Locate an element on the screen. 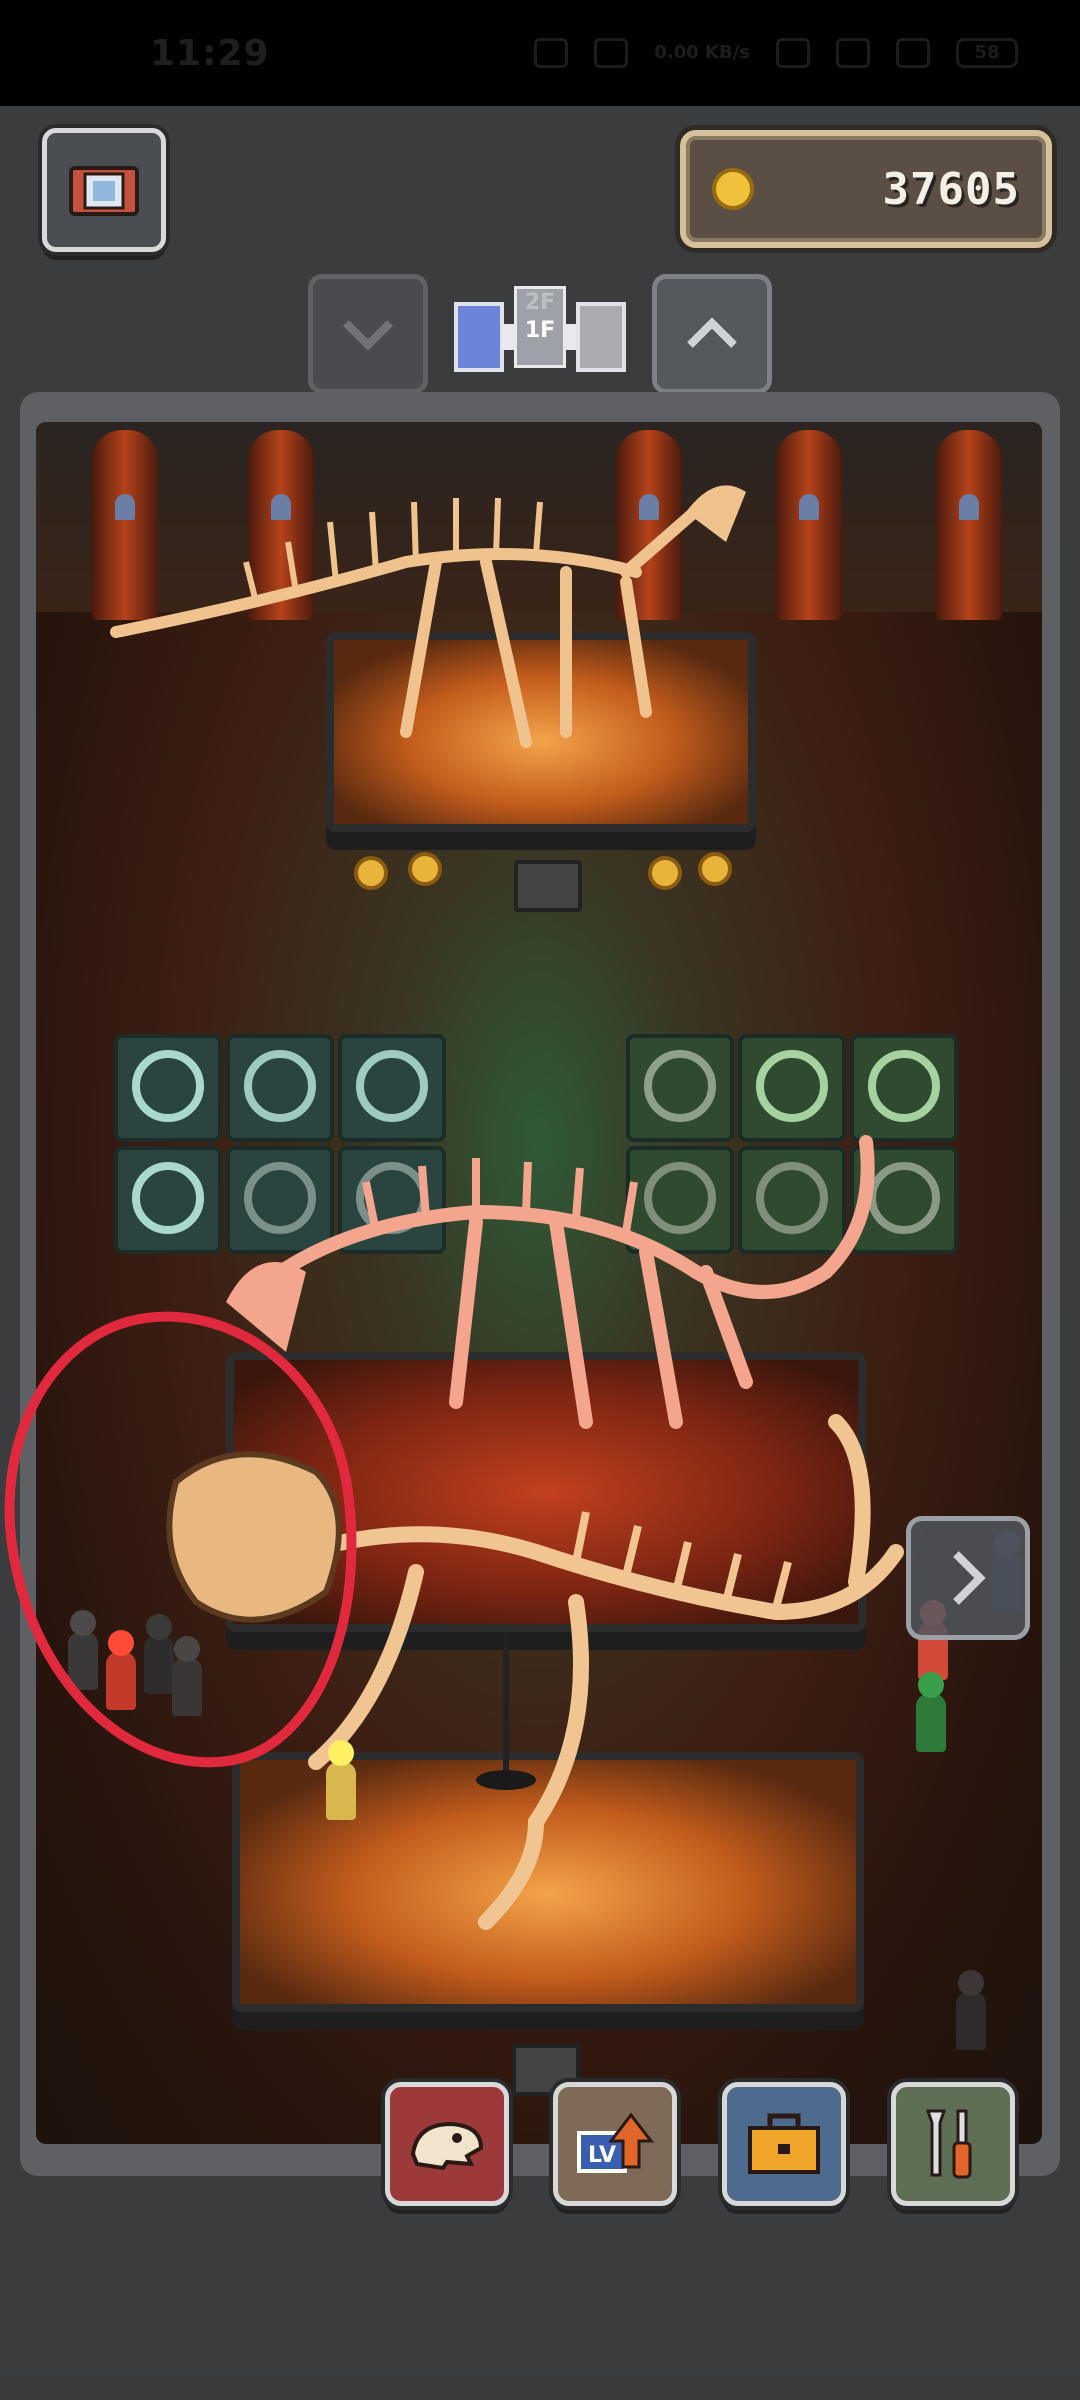 Image resolution: width=1080 pixels, height=2400 pixels. status-icons: 0.00 KB/s 58 is located at coordinates (776, 53).